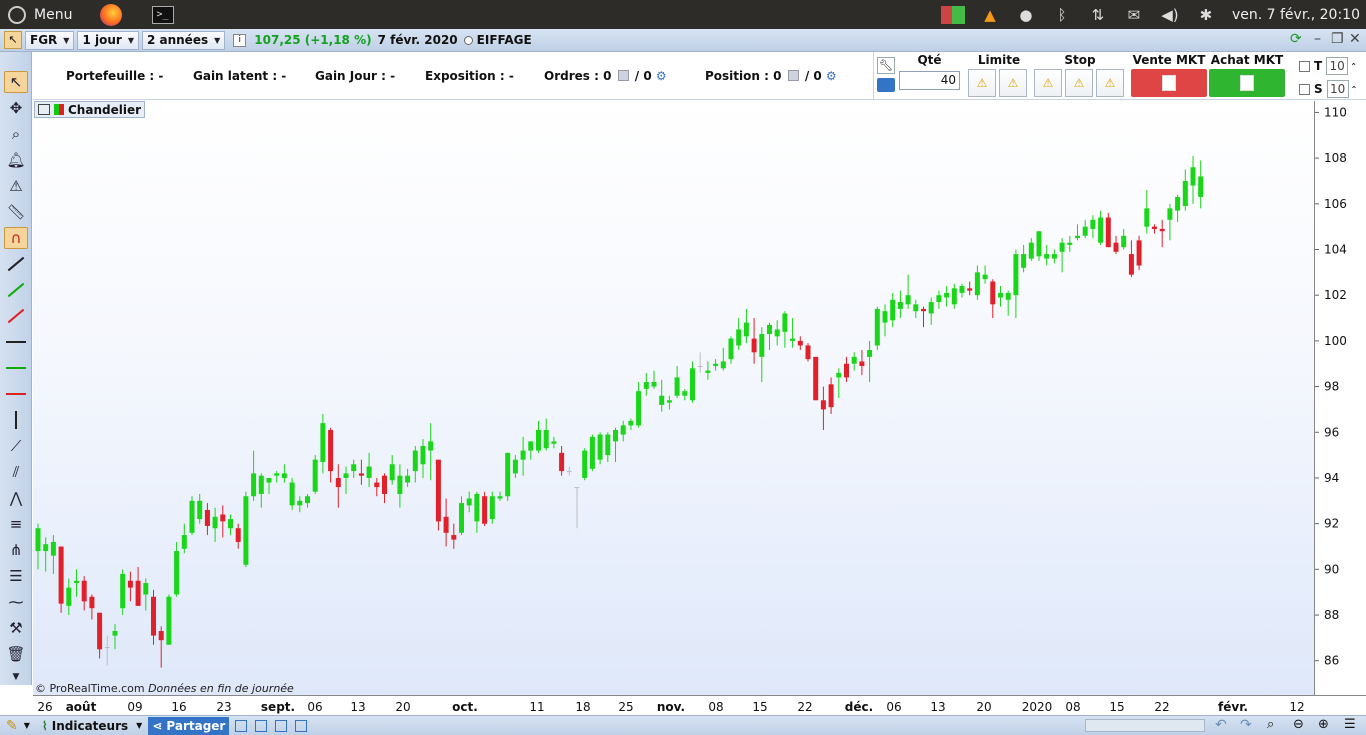  Describe the element at coordinates (771, 76) in the screenshot. I see `position-summary: Position : 0 / 0 ⚙` at that location.